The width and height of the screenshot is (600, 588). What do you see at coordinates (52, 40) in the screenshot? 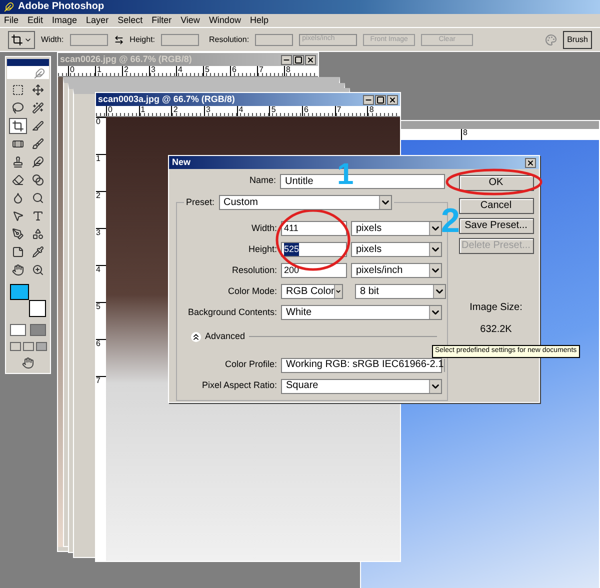
I see `width-label: Width:` at bounding box center [52, 40].